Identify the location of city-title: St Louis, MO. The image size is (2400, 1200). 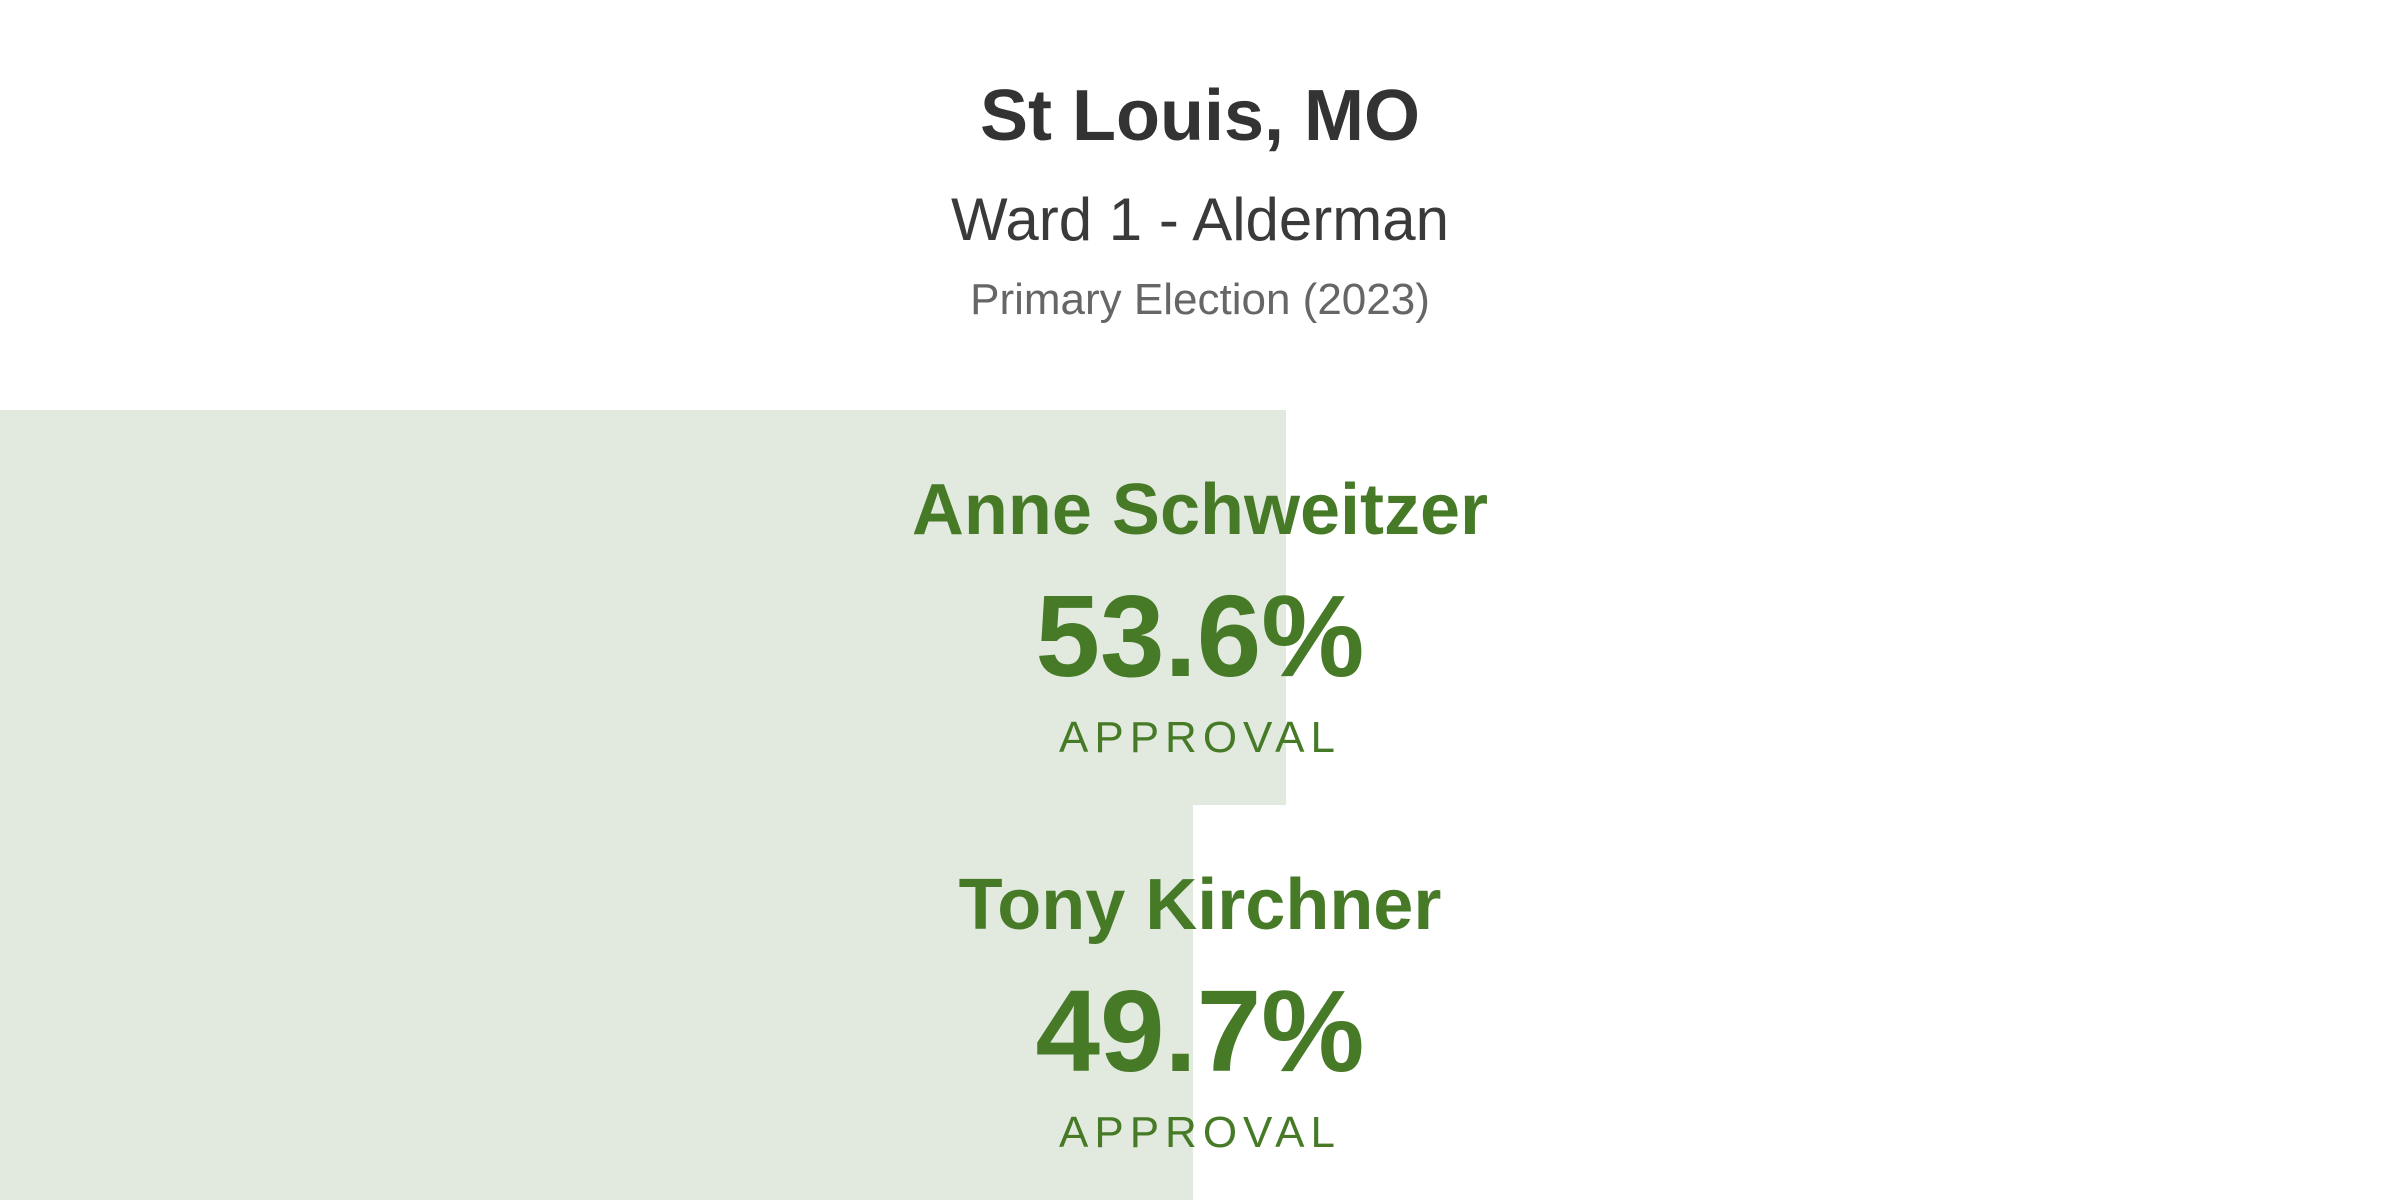
(1200, 116).